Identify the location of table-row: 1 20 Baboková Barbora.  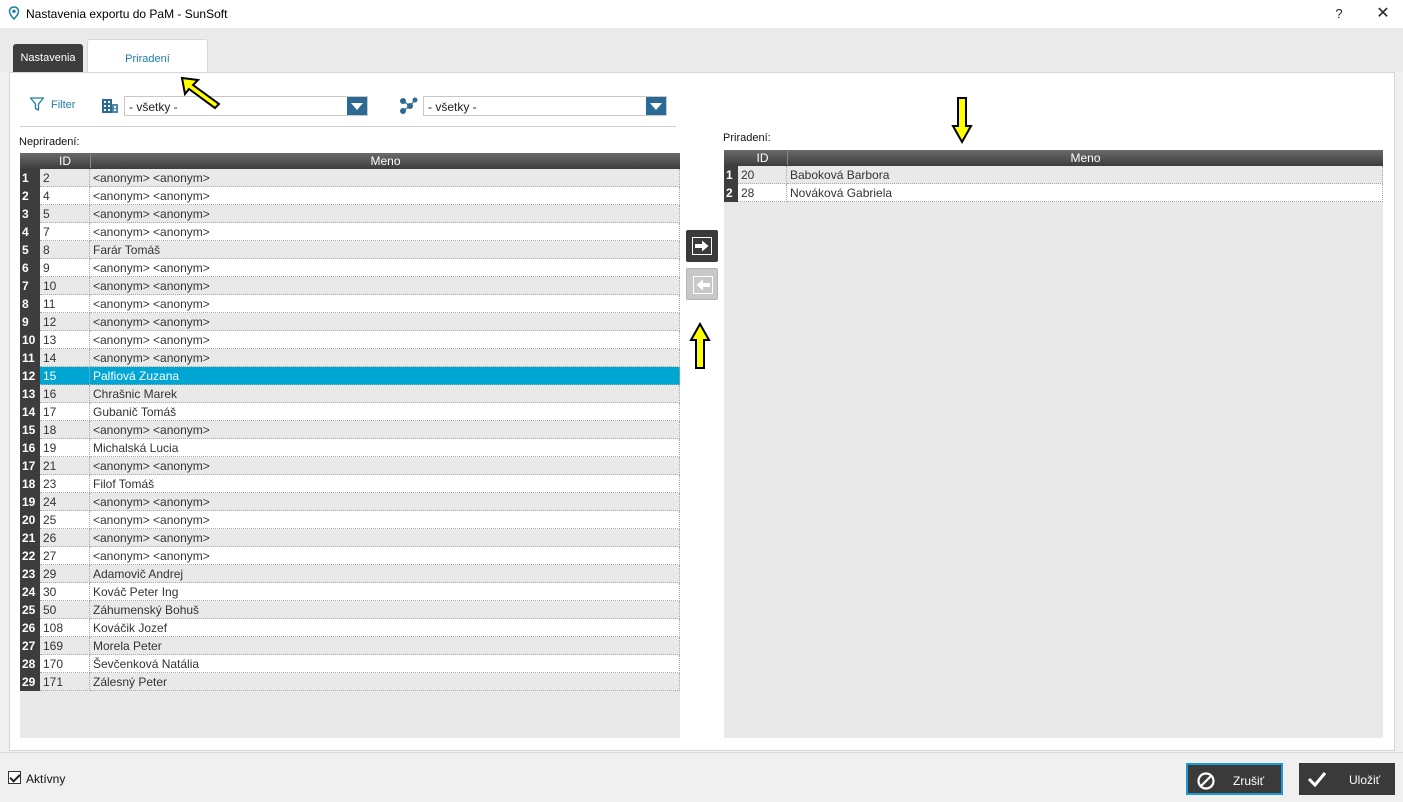
(1053, 175).